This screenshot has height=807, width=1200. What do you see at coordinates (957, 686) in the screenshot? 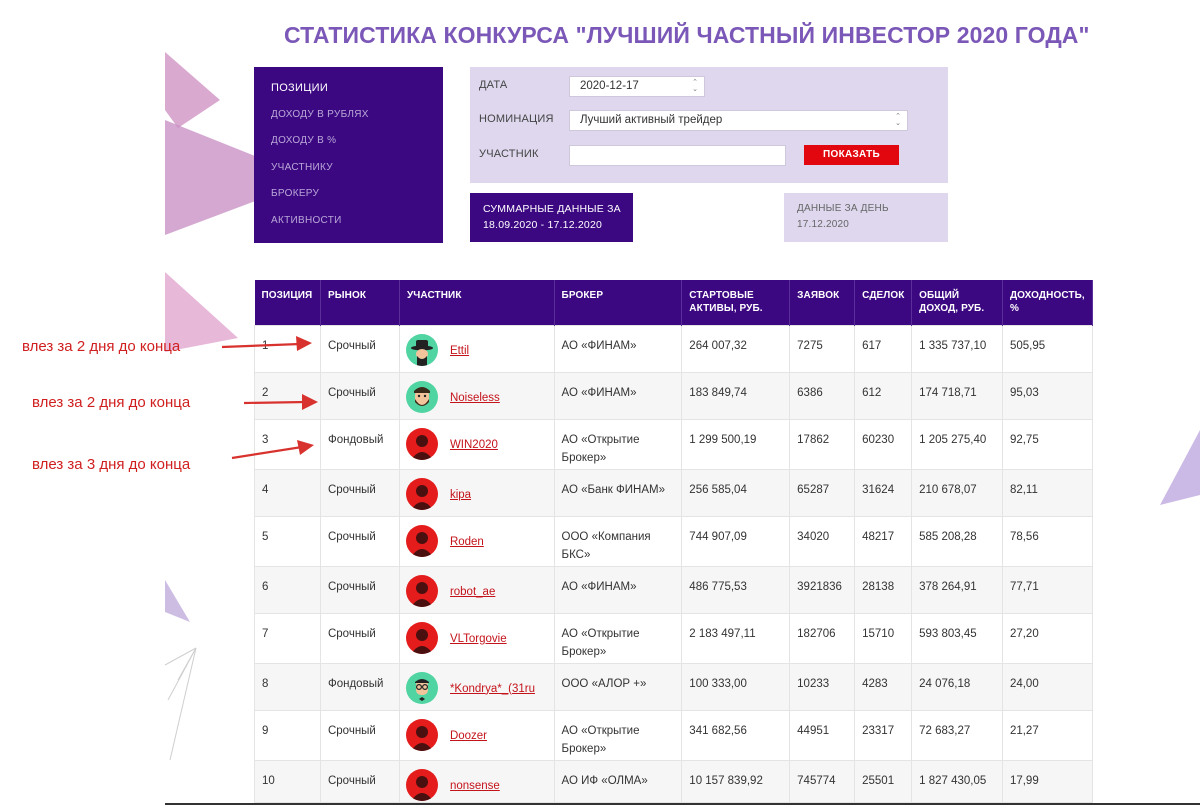
I see `cell-income: 24 076,18` at bounding box center [957, 686].